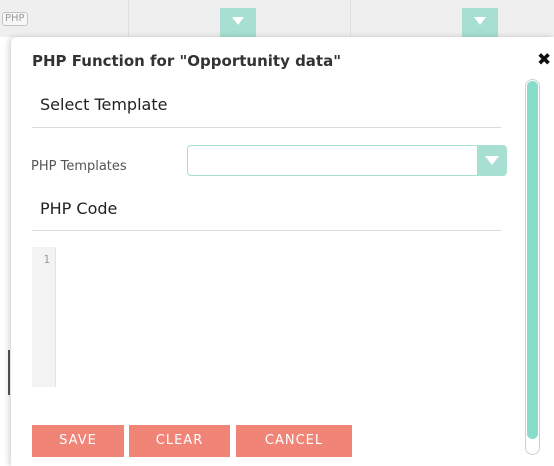 The image size is (554, 466). I want to click on close-icon: ✖, so click(544, 60).